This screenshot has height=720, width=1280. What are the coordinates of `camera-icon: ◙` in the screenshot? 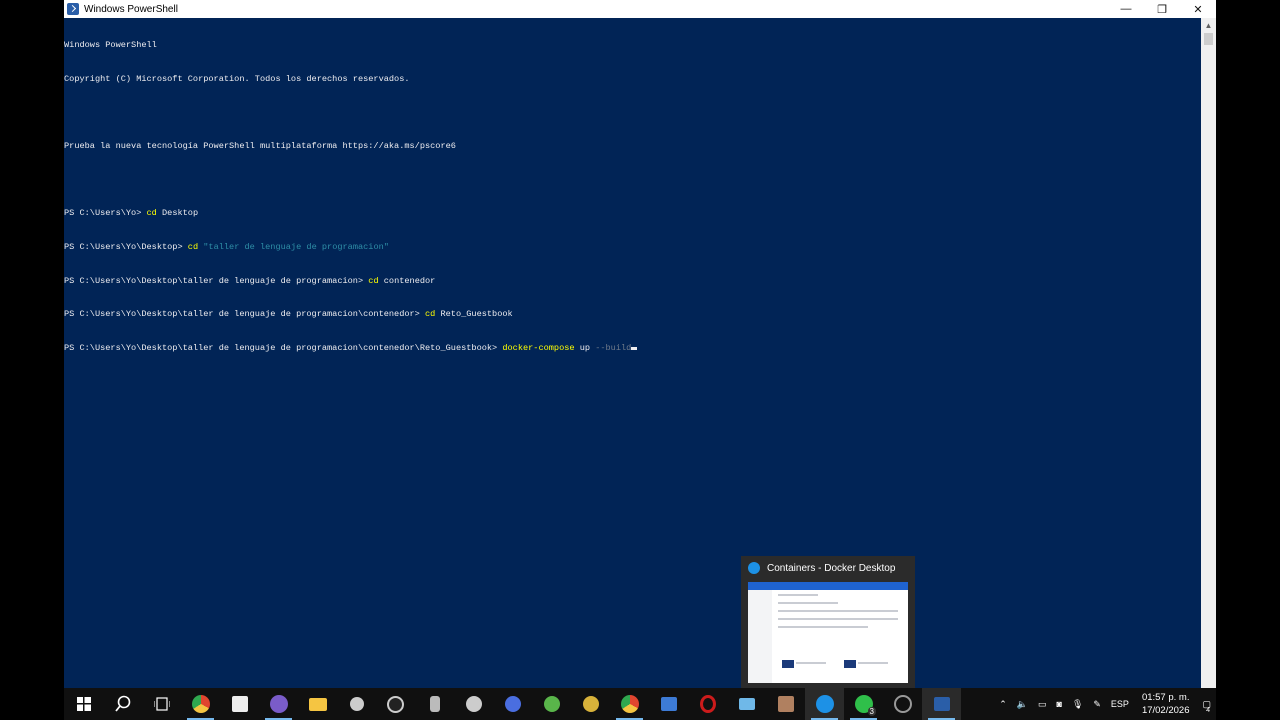 It's located at (1059, 704).